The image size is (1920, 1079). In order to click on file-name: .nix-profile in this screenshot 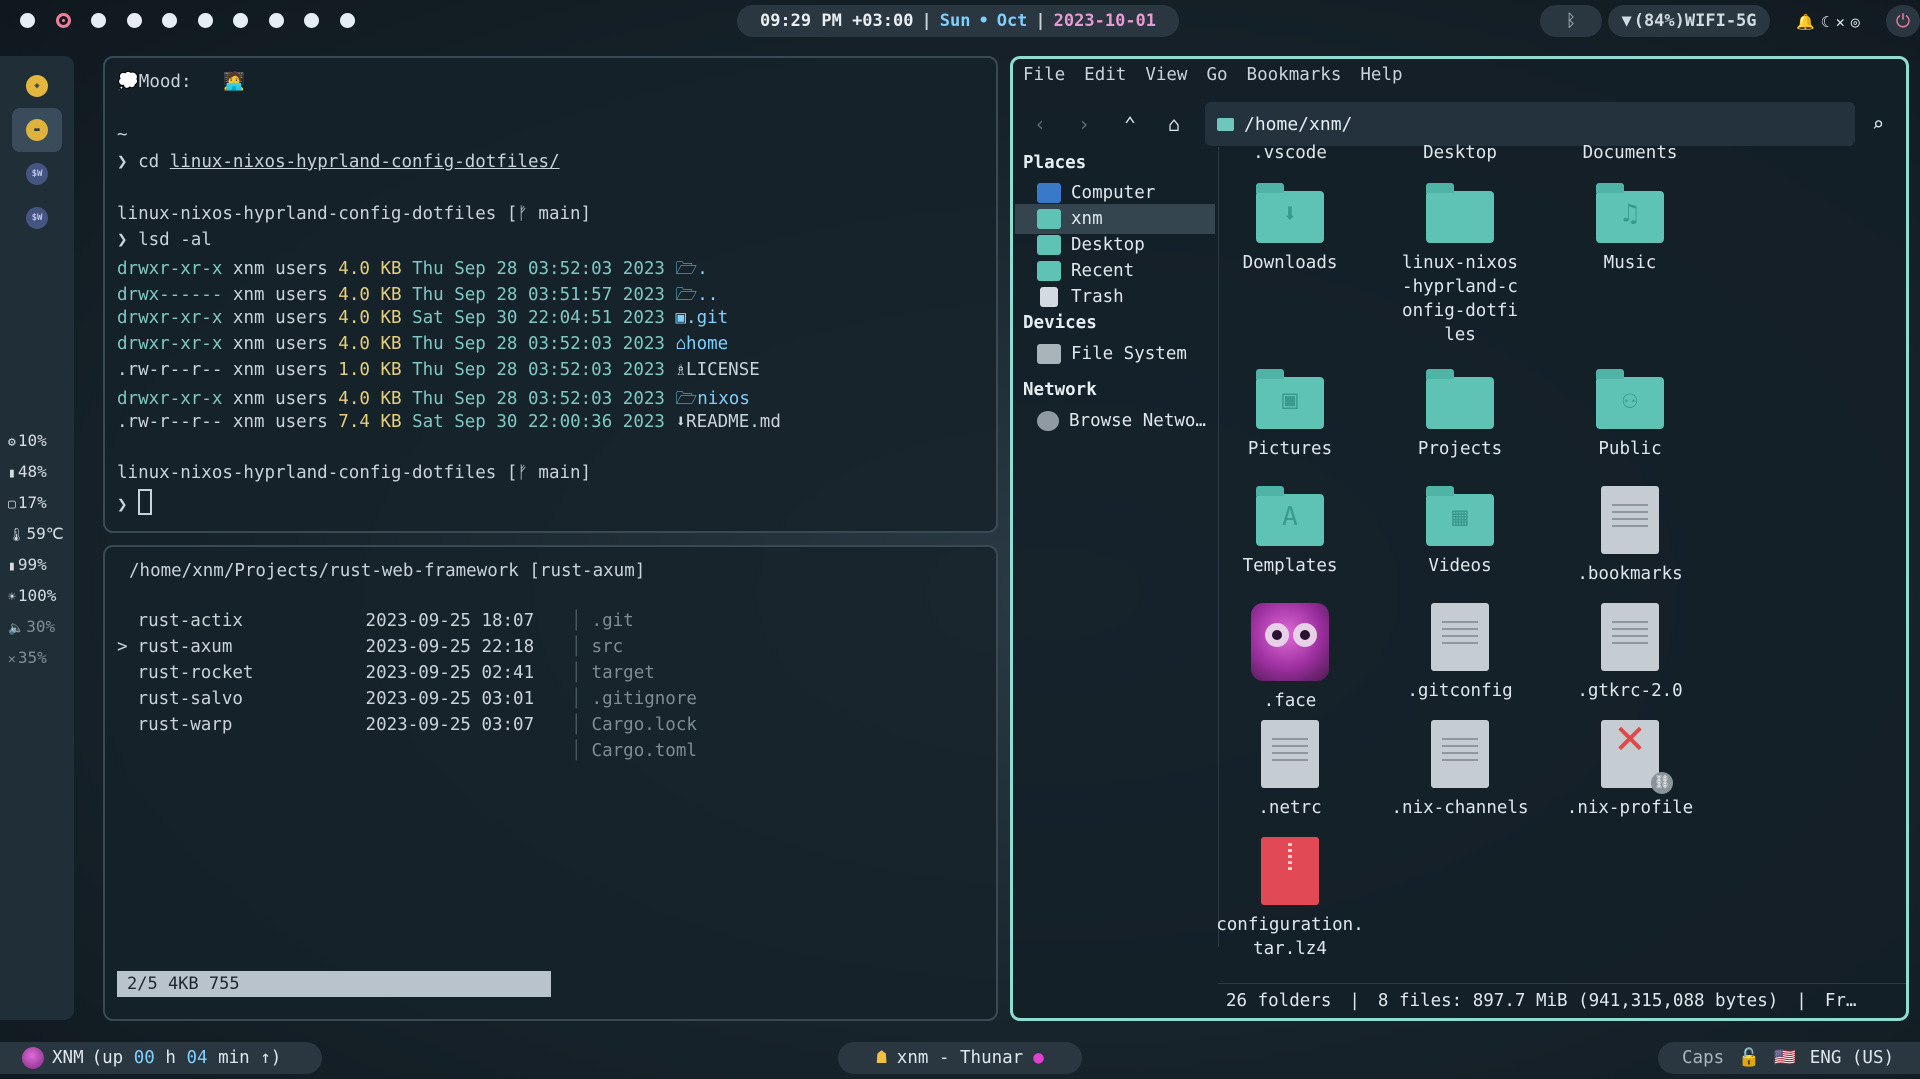, I will do `click(1630, 808)`.